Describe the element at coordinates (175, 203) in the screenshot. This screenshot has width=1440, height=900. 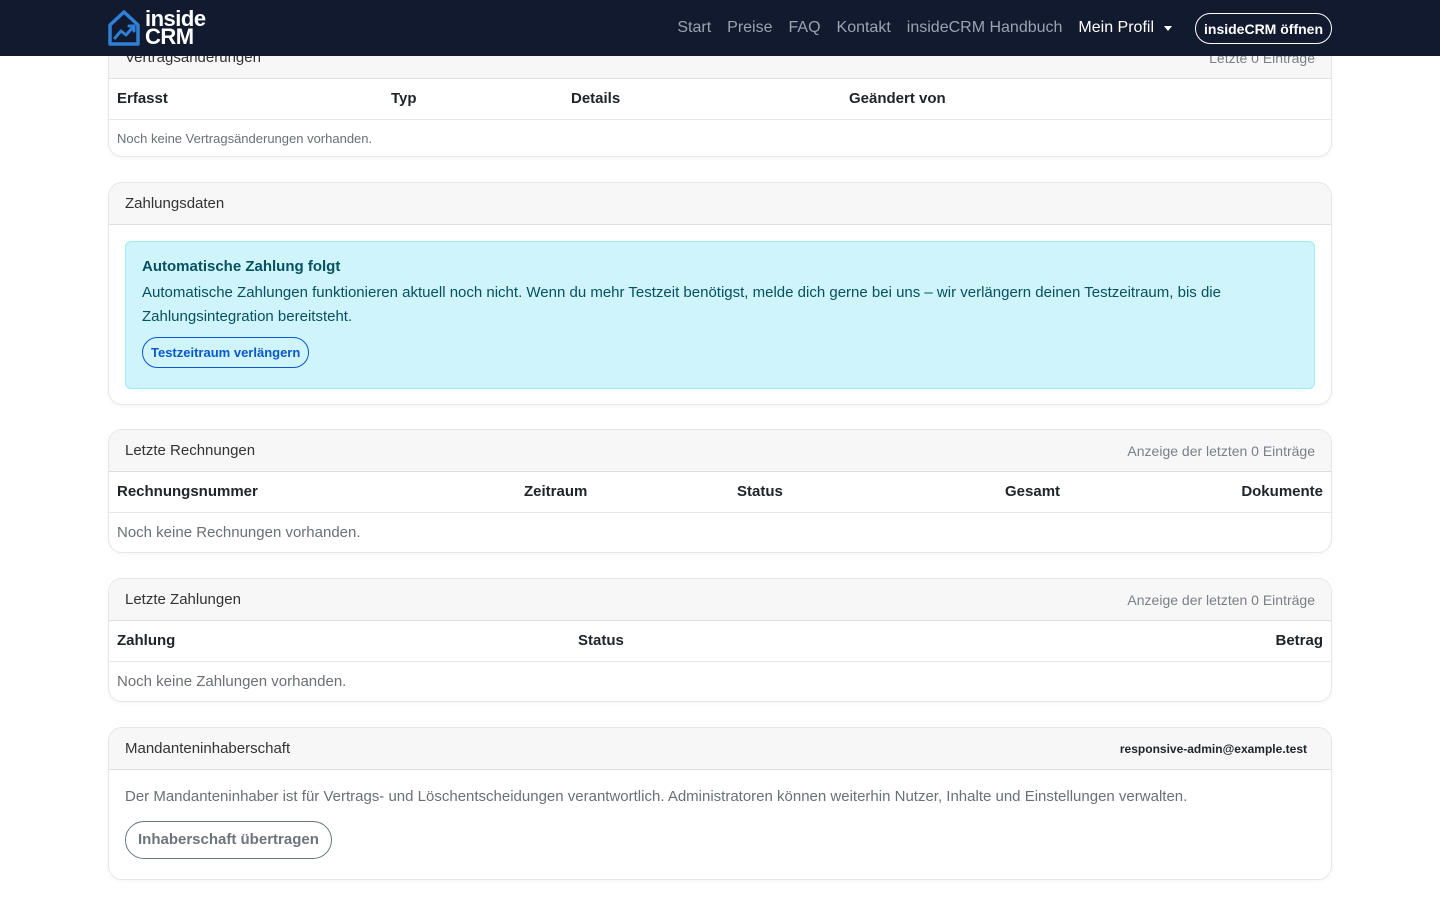
I see `payment-data-title: Zahlungsdaten` at that location.